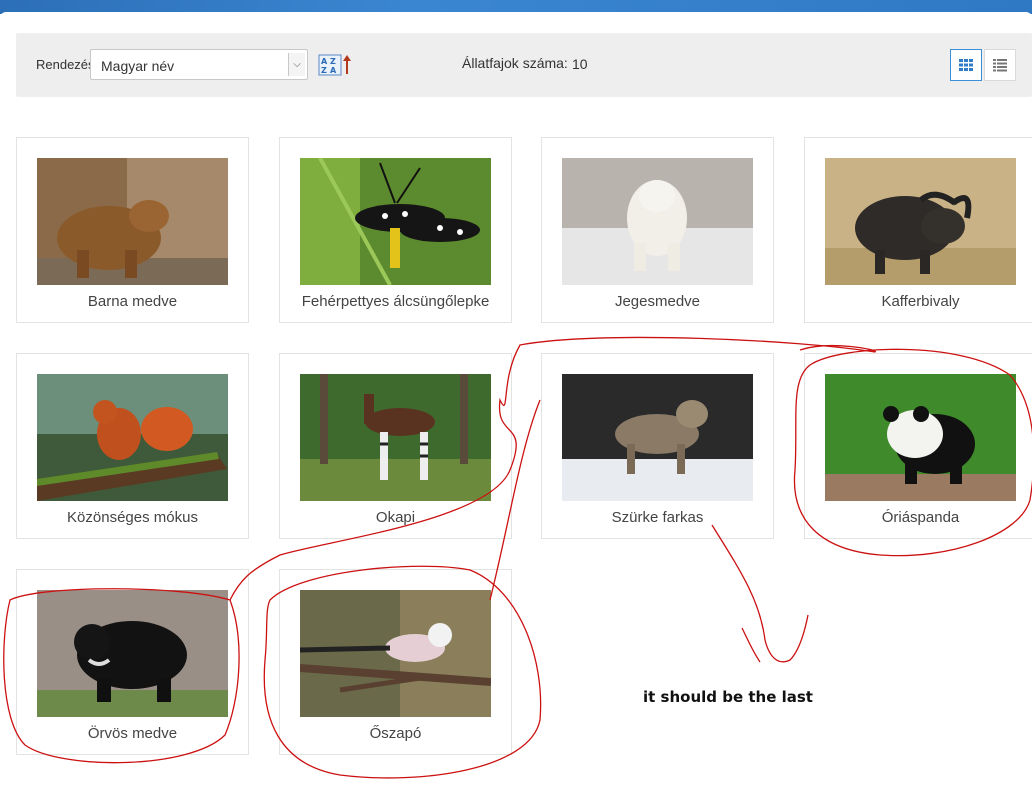 The image size is (1032, 796). I want to click on grid-view-button, so click(966, 65).